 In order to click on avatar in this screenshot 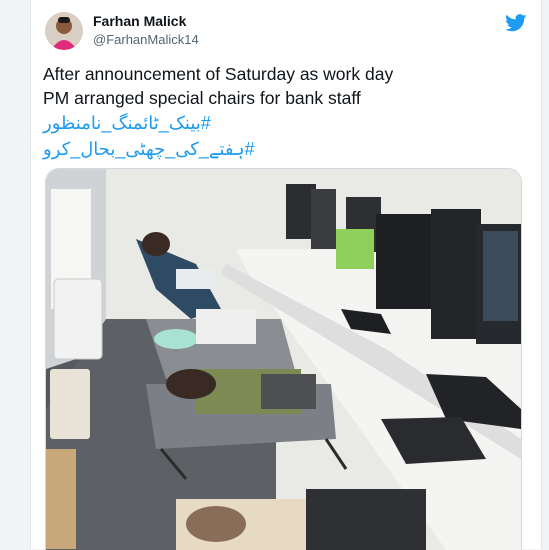, I will do `click(64, 31)`.